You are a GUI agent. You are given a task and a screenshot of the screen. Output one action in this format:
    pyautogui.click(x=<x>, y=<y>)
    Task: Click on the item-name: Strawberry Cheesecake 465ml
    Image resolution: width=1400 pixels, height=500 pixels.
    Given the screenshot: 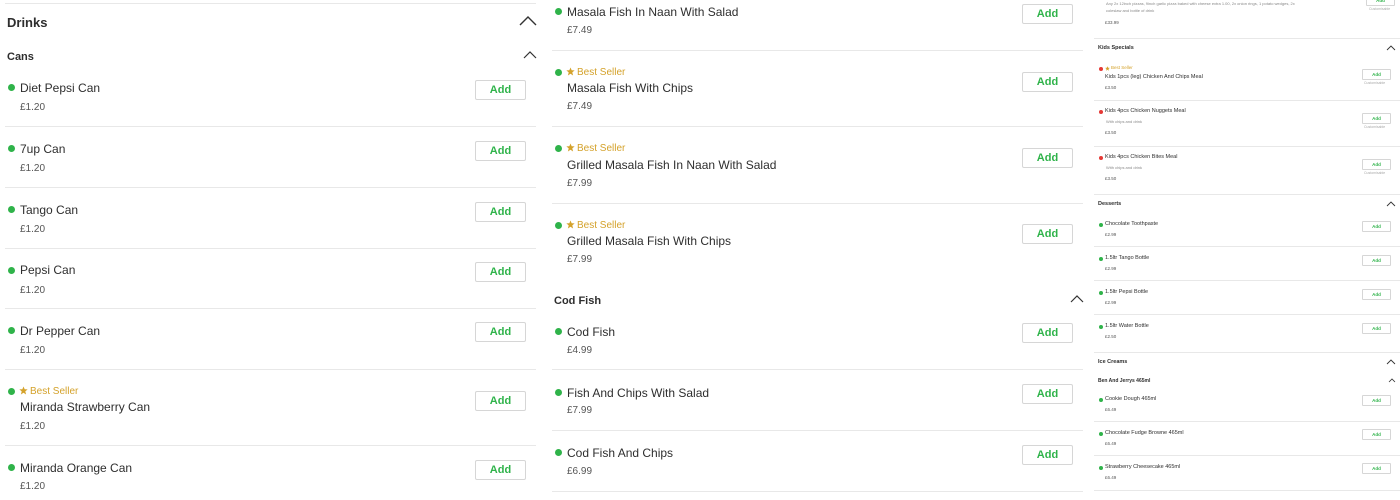 What is the action you would take?
    pyautogui.click(x=1143, y=467)
    